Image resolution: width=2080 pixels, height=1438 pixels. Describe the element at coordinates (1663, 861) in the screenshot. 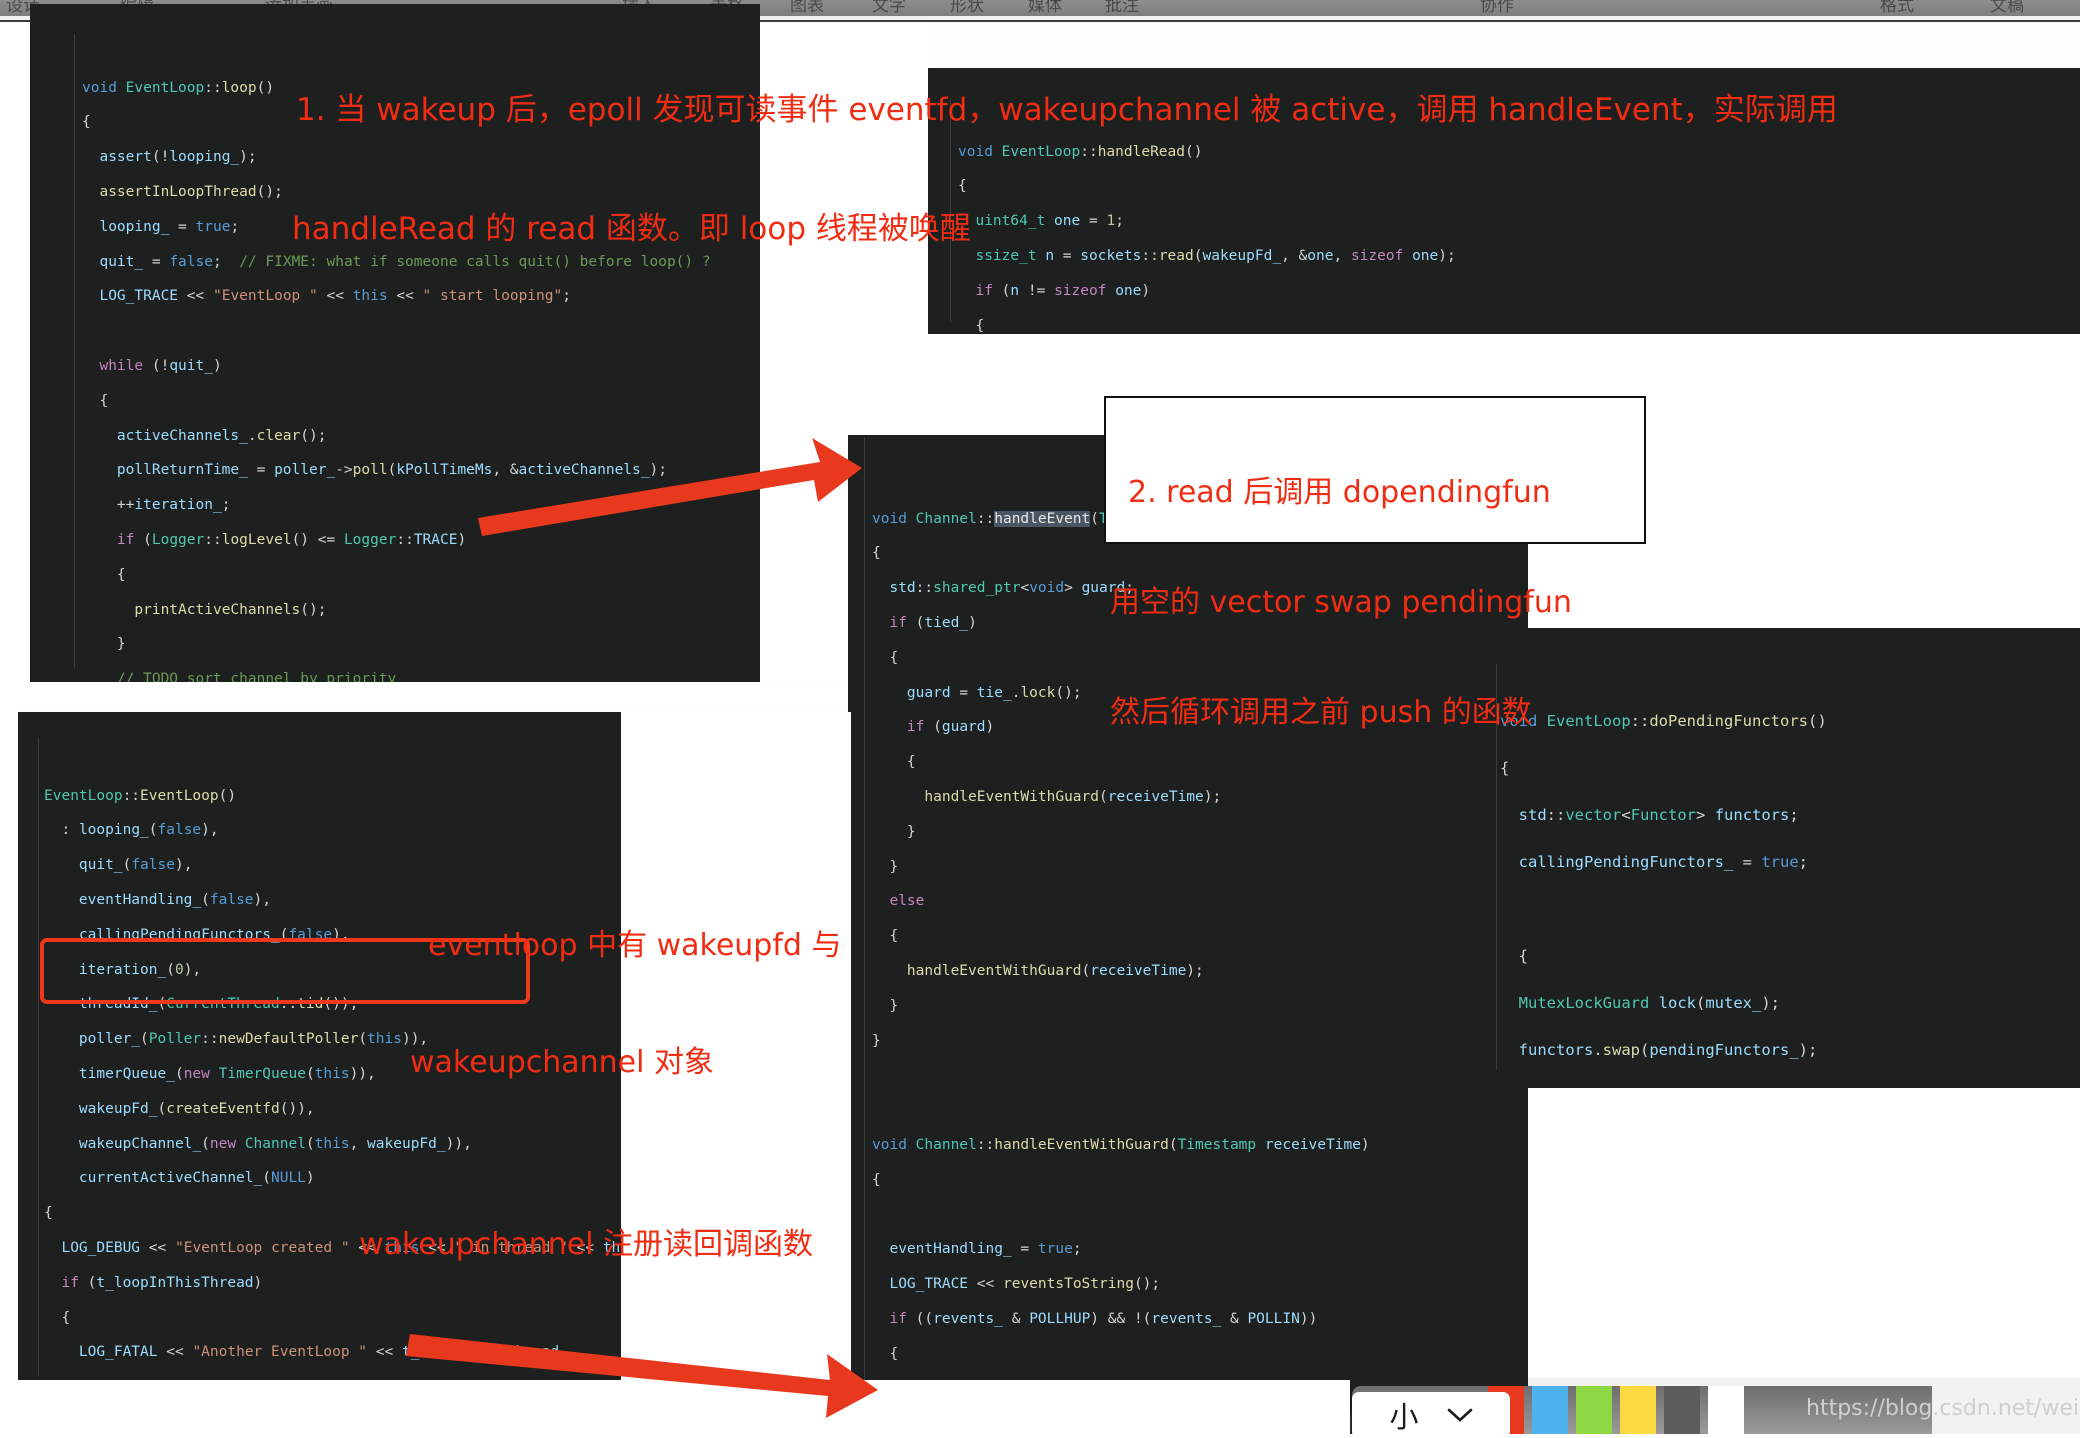

I see `code-line: callingPendingFunctors_ = true;` at that location.